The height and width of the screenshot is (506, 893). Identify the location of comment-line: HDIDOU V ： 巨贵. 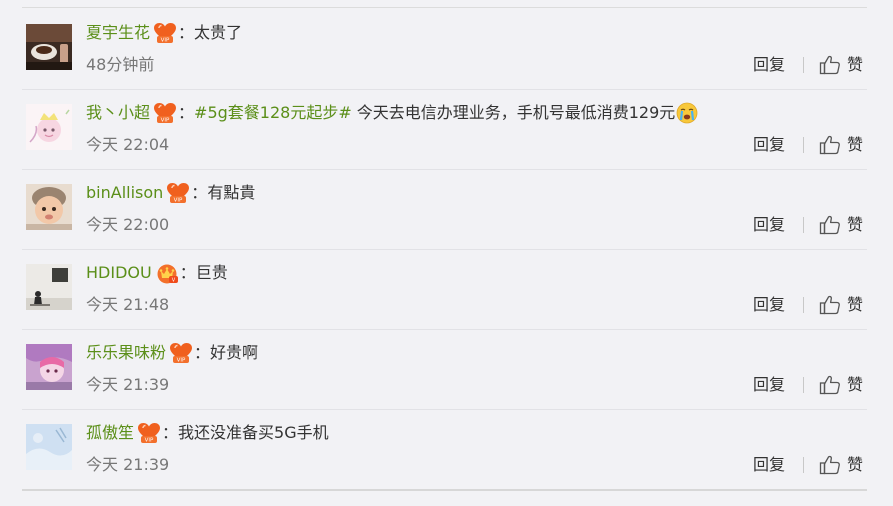
(157, 273).